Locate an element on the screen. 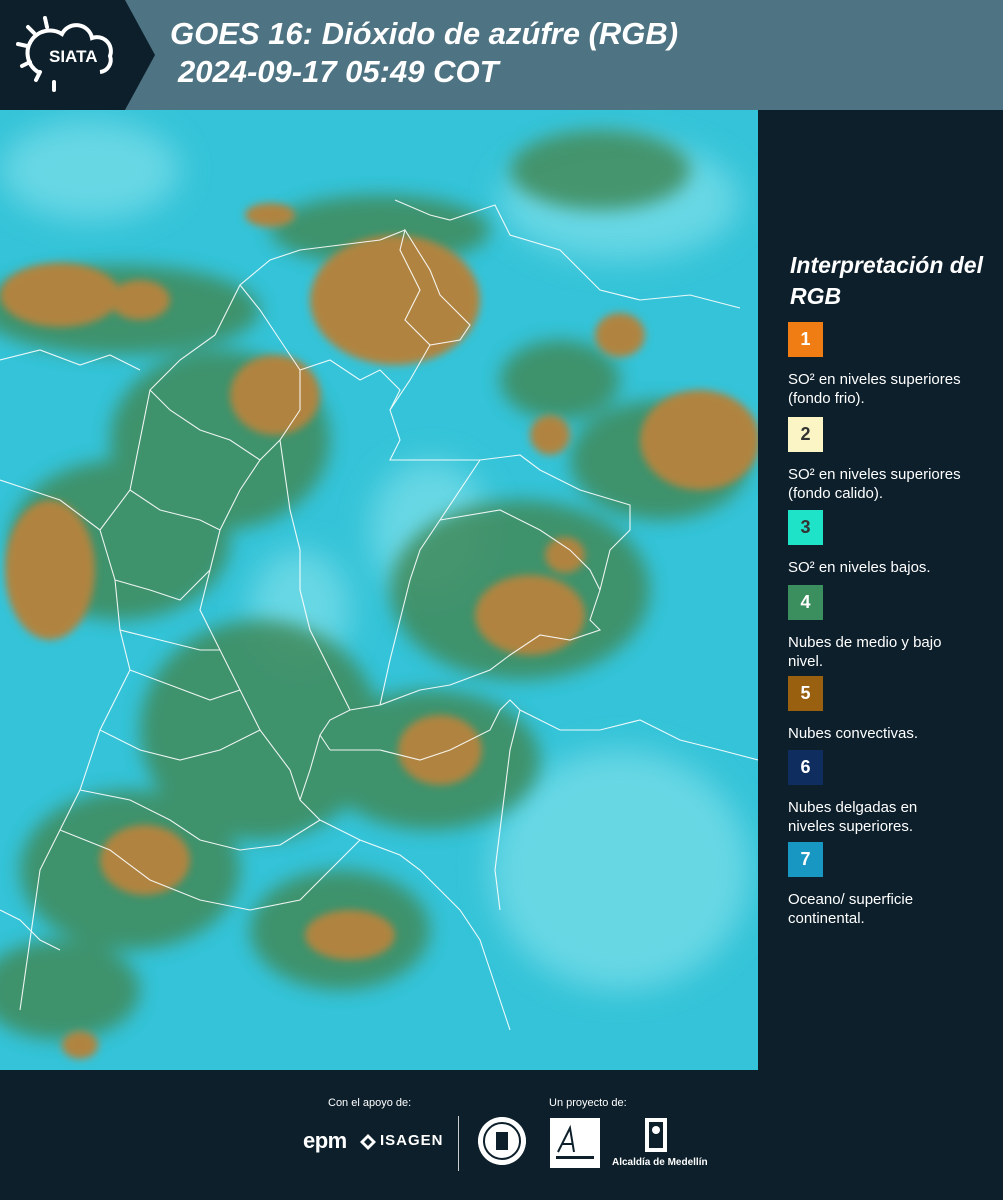  project-label: Un proyecto de: is located at coordinates (588, 1103).